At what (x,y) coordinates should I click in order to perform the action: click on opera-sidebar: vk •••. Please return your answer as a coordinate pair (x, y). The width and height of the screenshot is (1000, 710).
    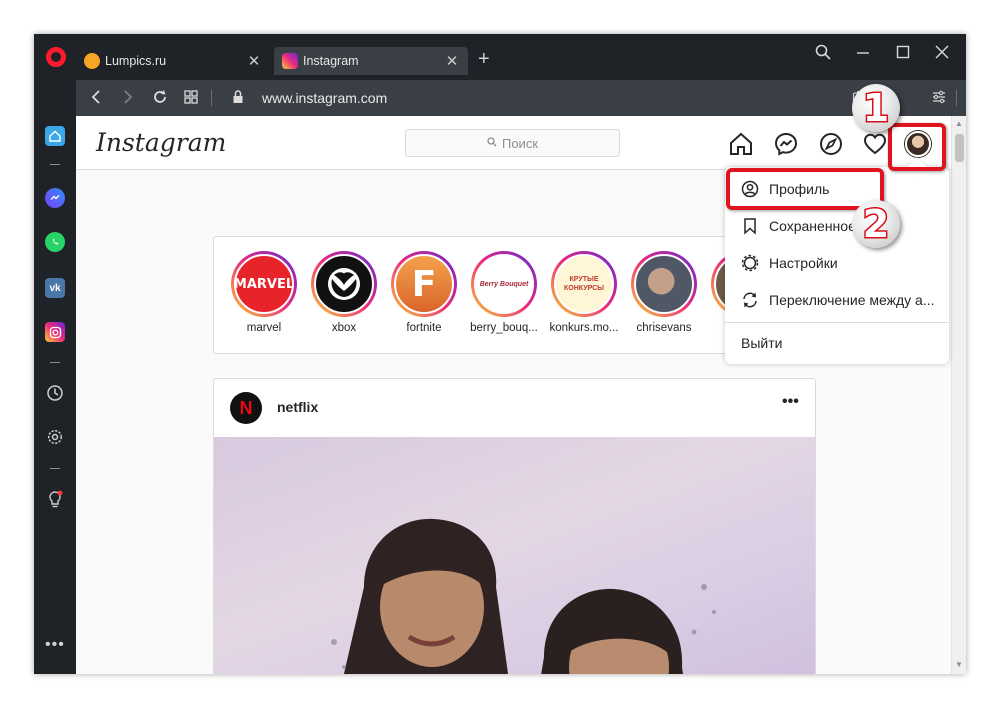
    Looking at the image, I should click on (55, 395).